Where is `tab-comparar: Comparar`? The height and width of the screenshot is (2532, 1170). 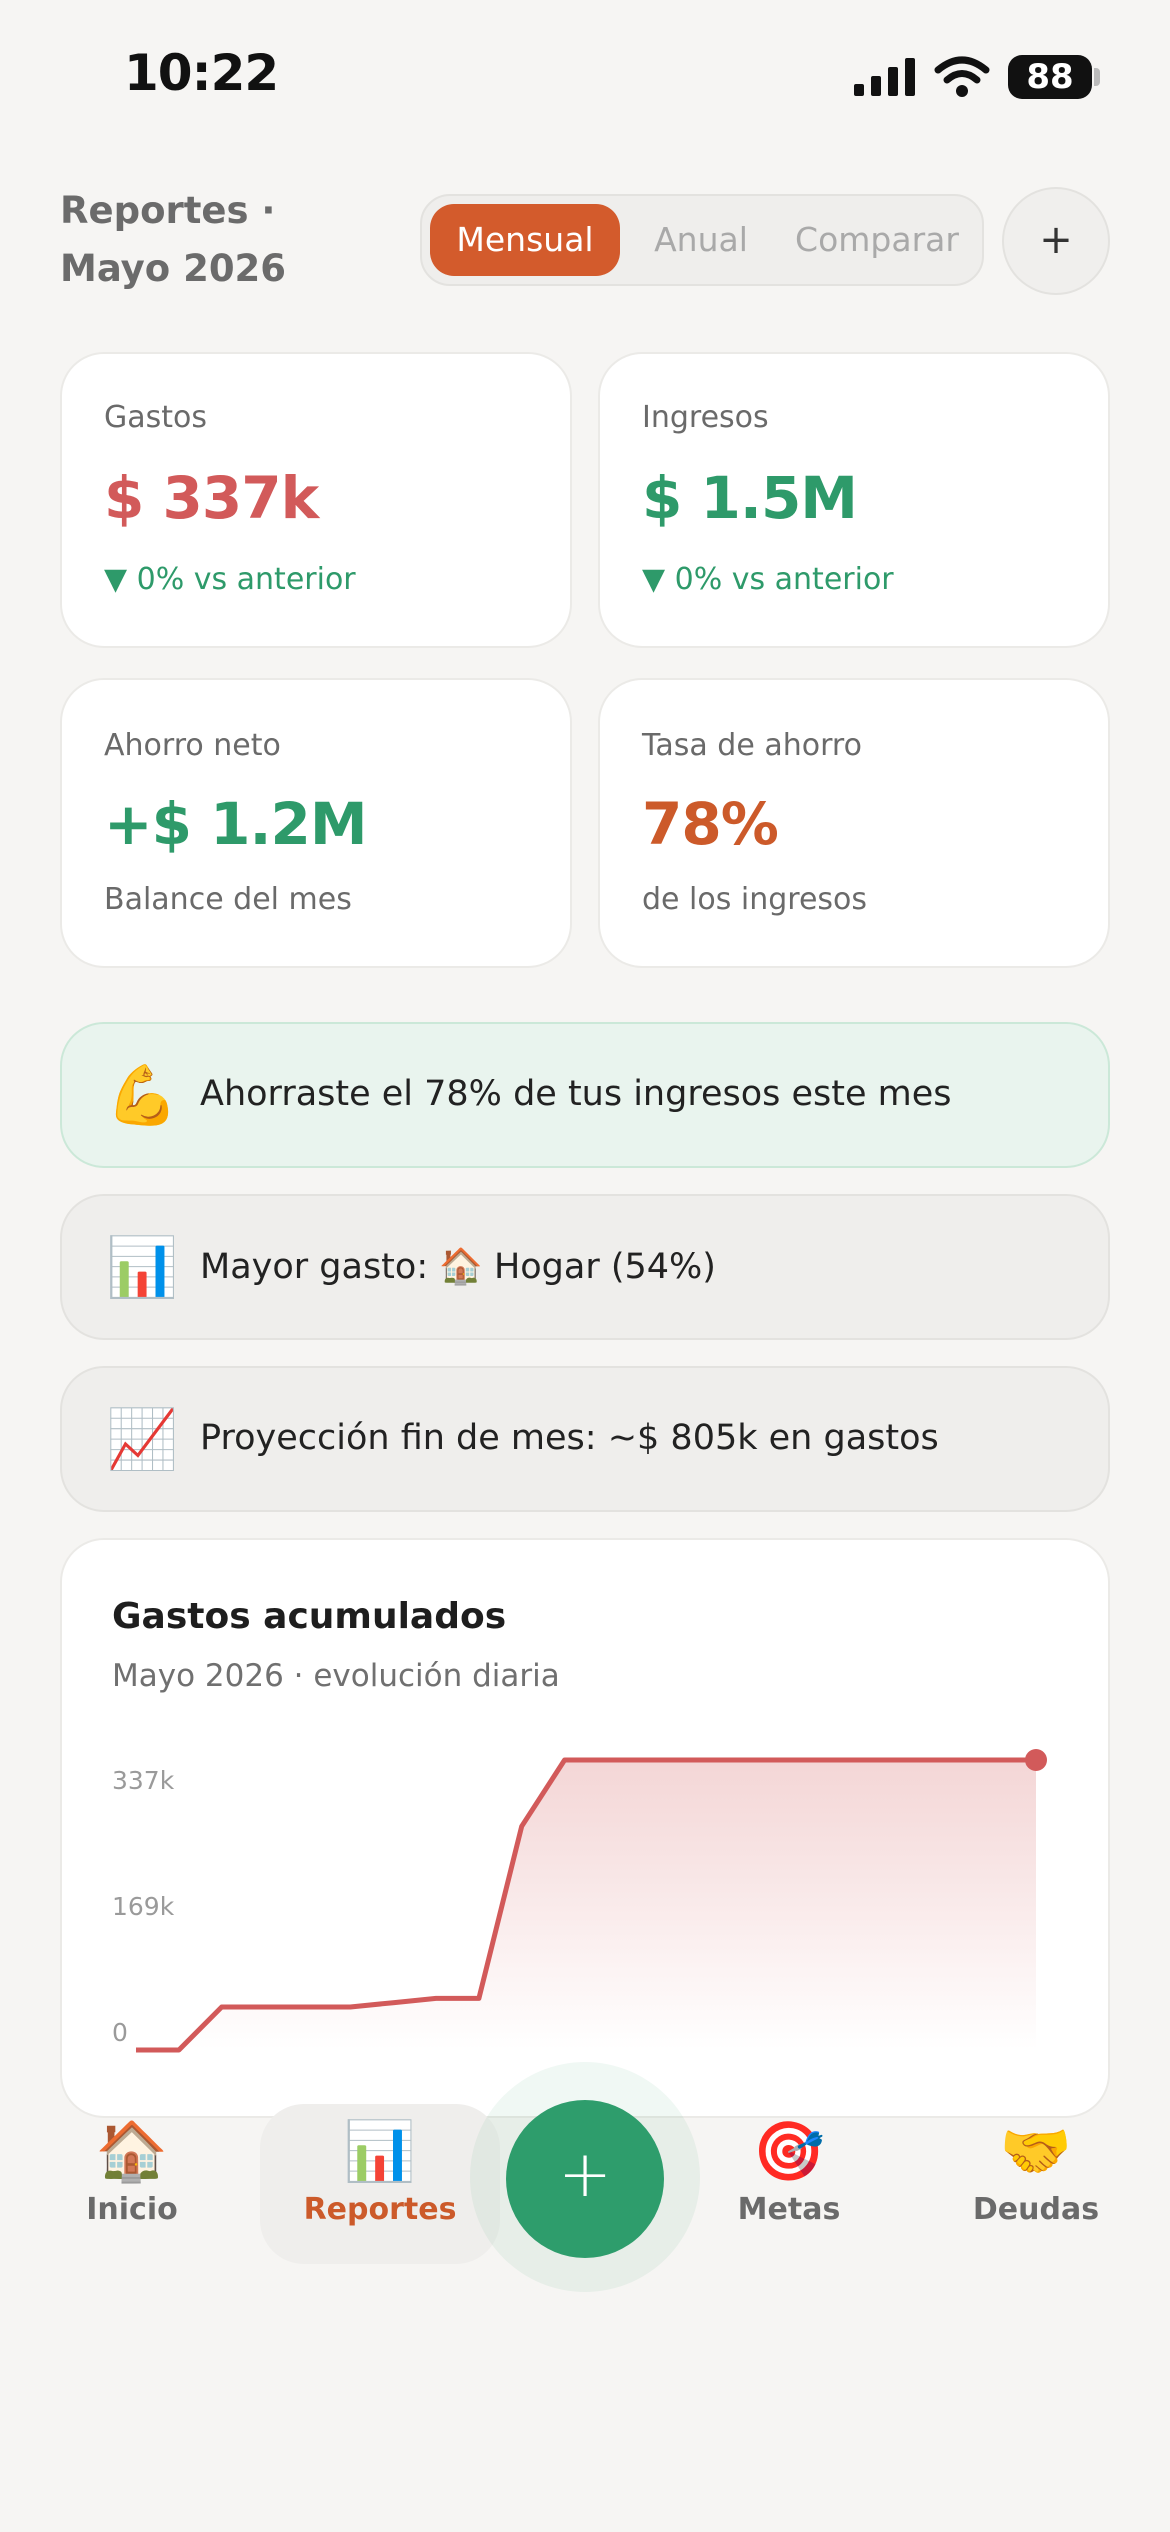
tab-comparar: Comparar is located at coordinates (877, 240).